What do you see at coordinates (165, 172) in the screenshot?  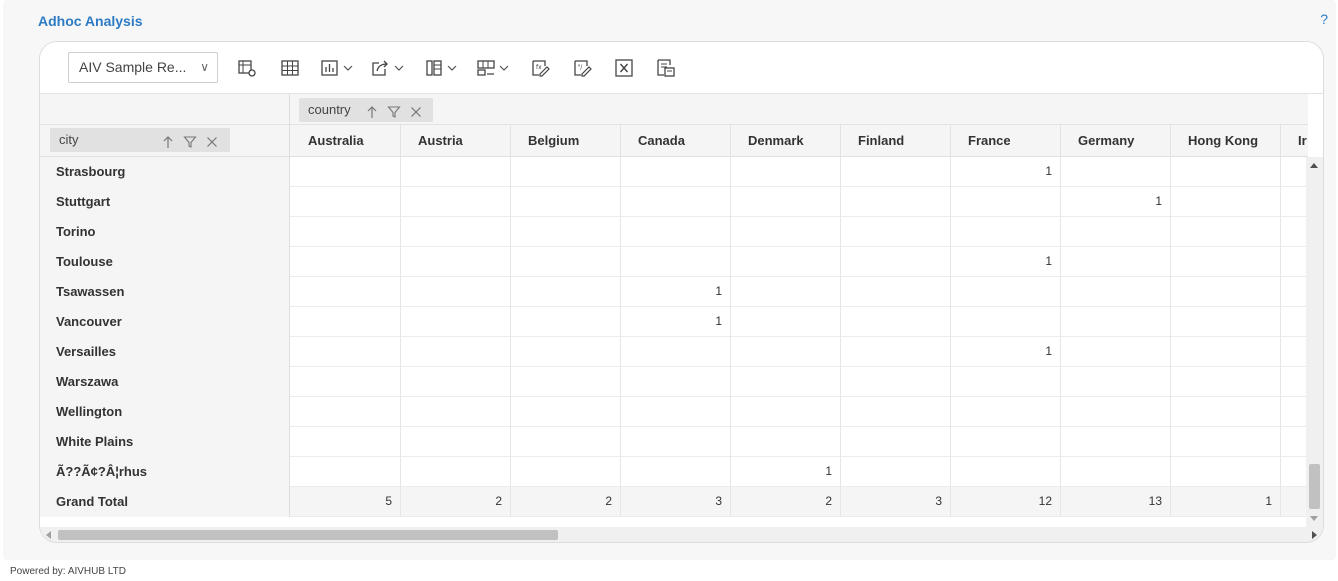 I see `row-header-city: Strasbourg` at bounding box center [165, 172].